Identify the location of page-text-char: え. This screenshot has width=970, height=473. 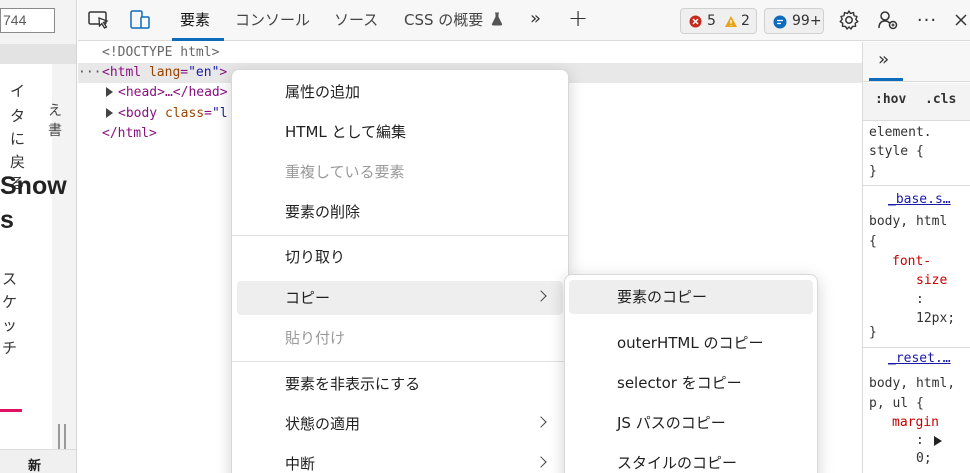
(55, 111).